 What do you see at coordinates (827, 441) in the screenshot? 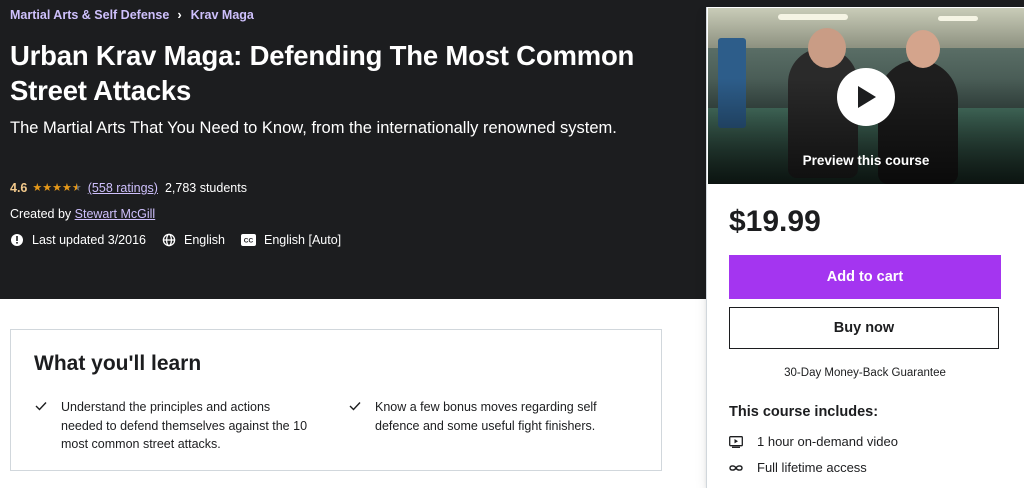
I see `includes-item-label: 1 hour on-demand video` at bounding box center [827, 441].